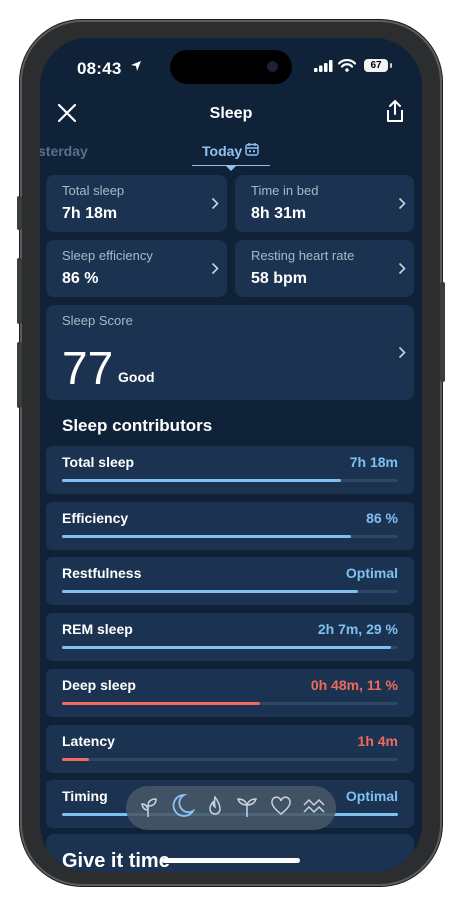 Image resolution: width=462 pixels, height=910 pixels. What do you see at coordinates (19, 375) in the screenshot?
I see `volume-down-button` at bounding box center [19, 375].